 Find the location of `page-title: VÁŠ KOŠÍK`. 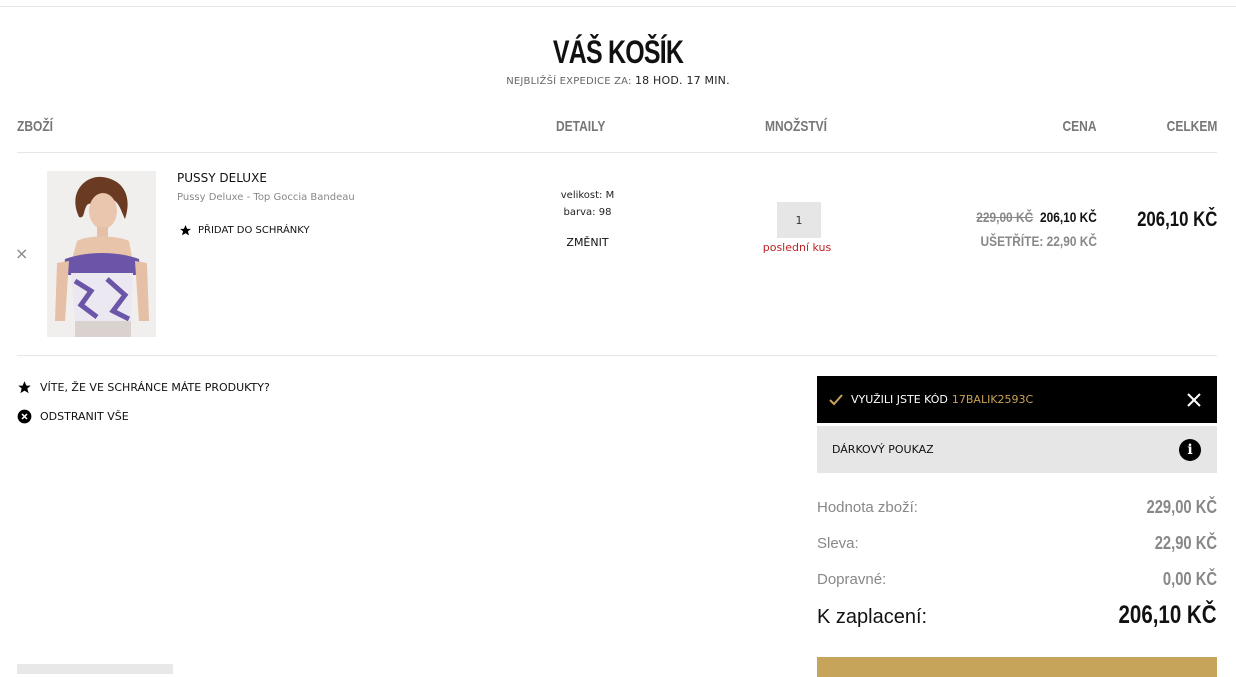

page-title: VÁŠ KOŠÍK is located at coordinates (618, 52).